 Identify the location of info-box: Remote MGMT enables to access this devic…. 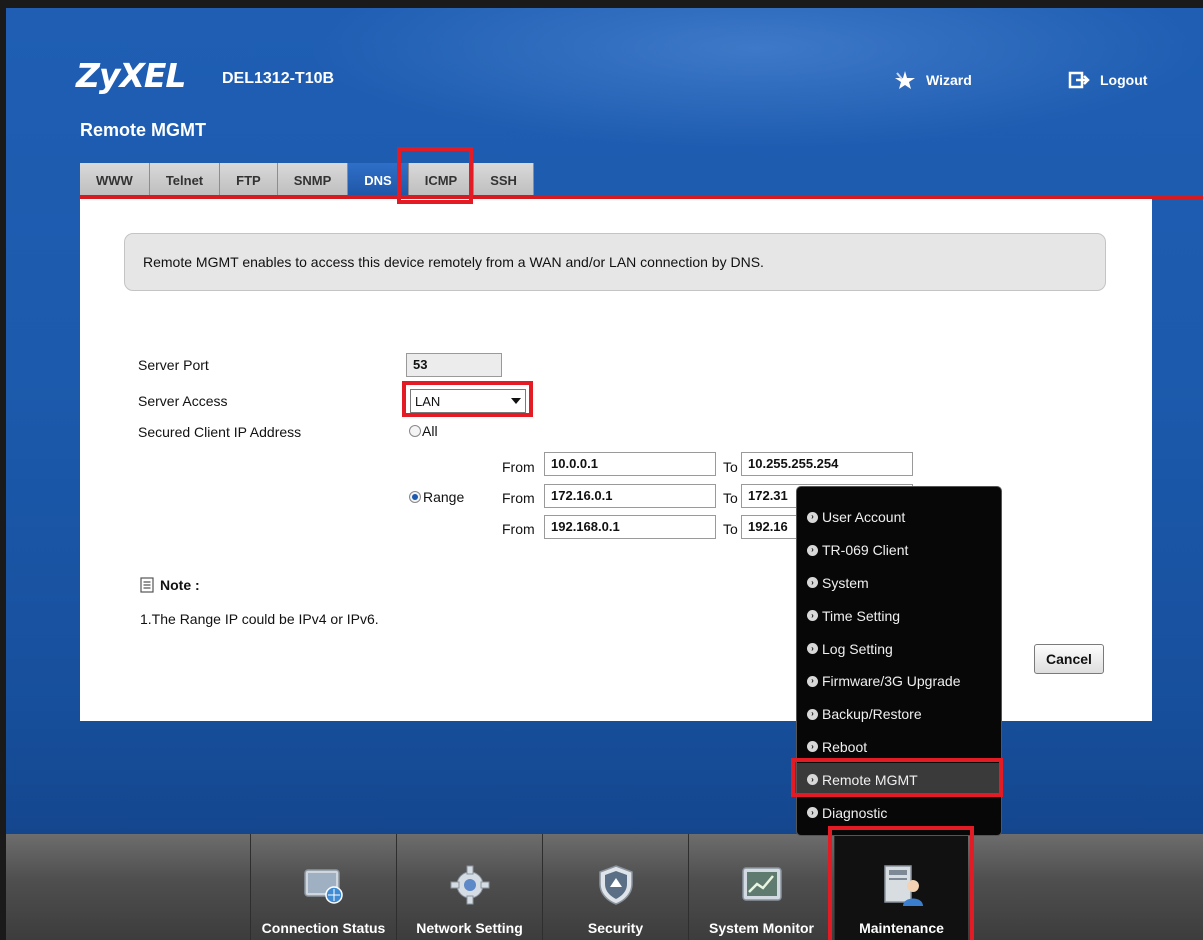
(615, 262).